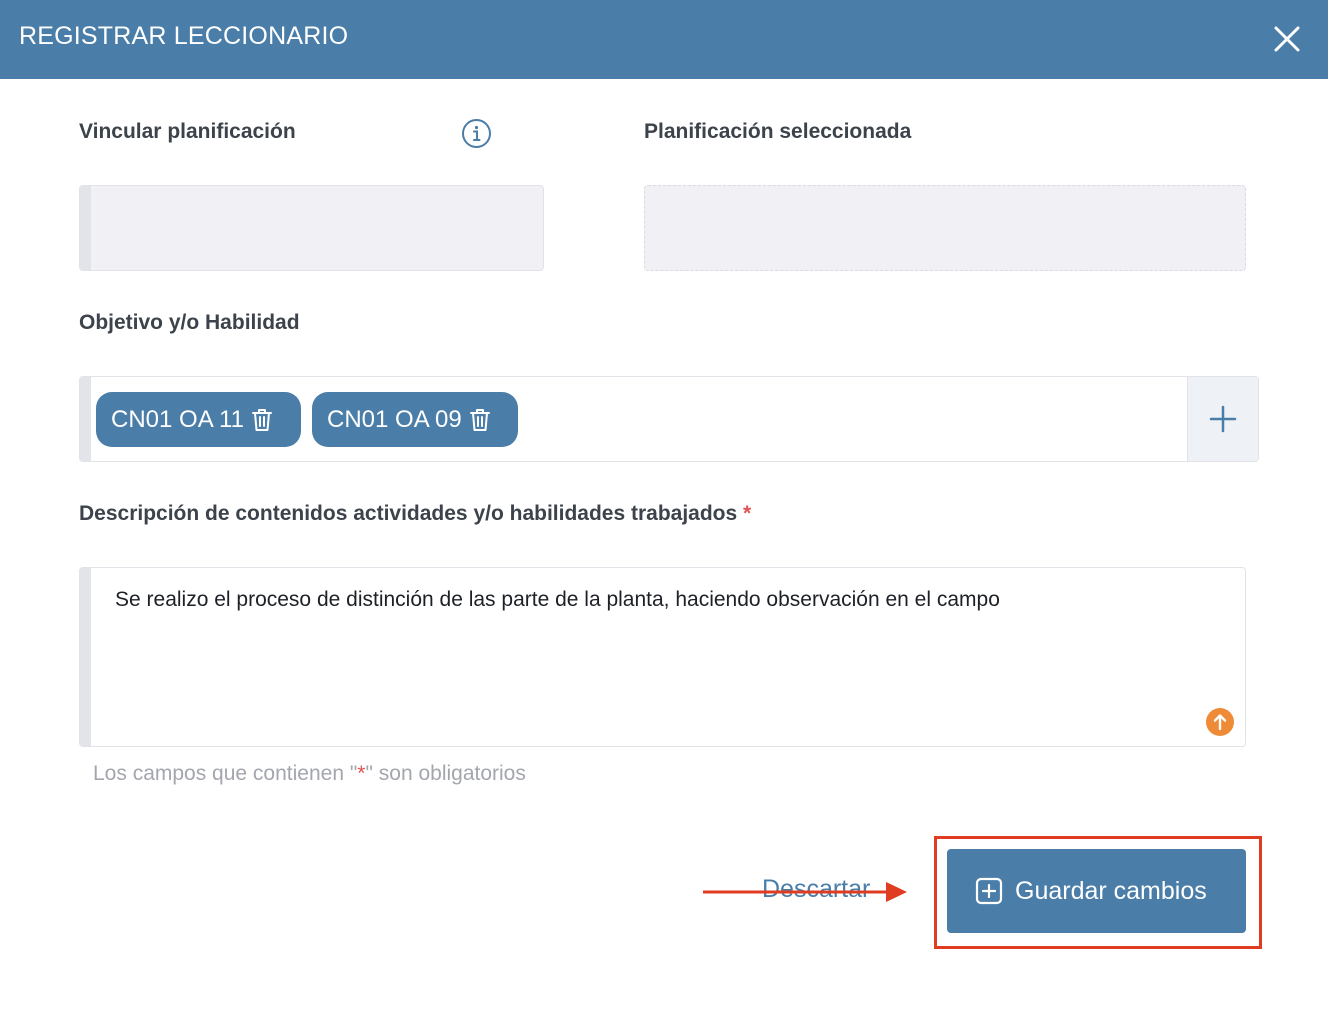  What do you see at coordinates (669, 419) in the screenshot?
I see `objectives-field: CN01 OA 11 CN01 OA 09` at bounding box center [669, 419].